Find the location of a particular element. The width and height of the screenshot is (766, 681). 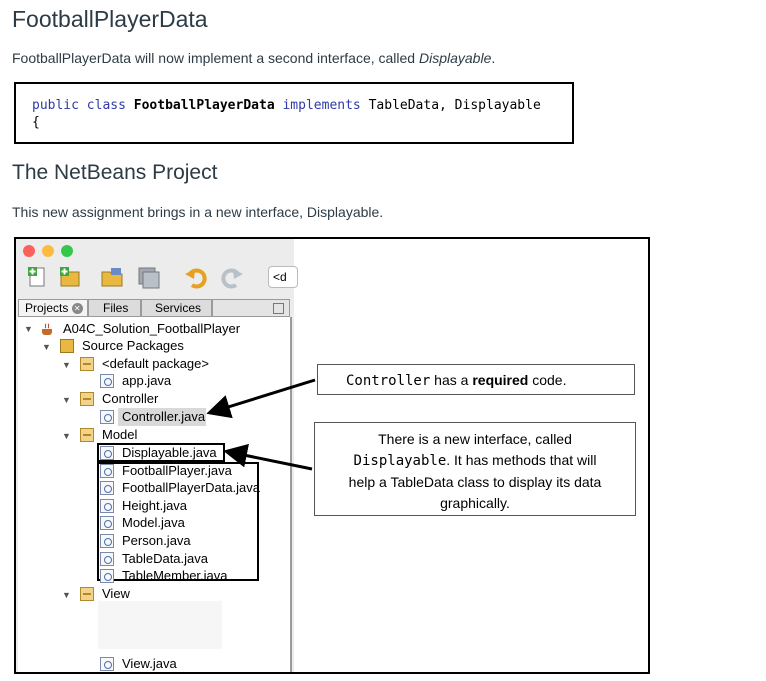

controller-arrow is located at coordinates (261, 398).